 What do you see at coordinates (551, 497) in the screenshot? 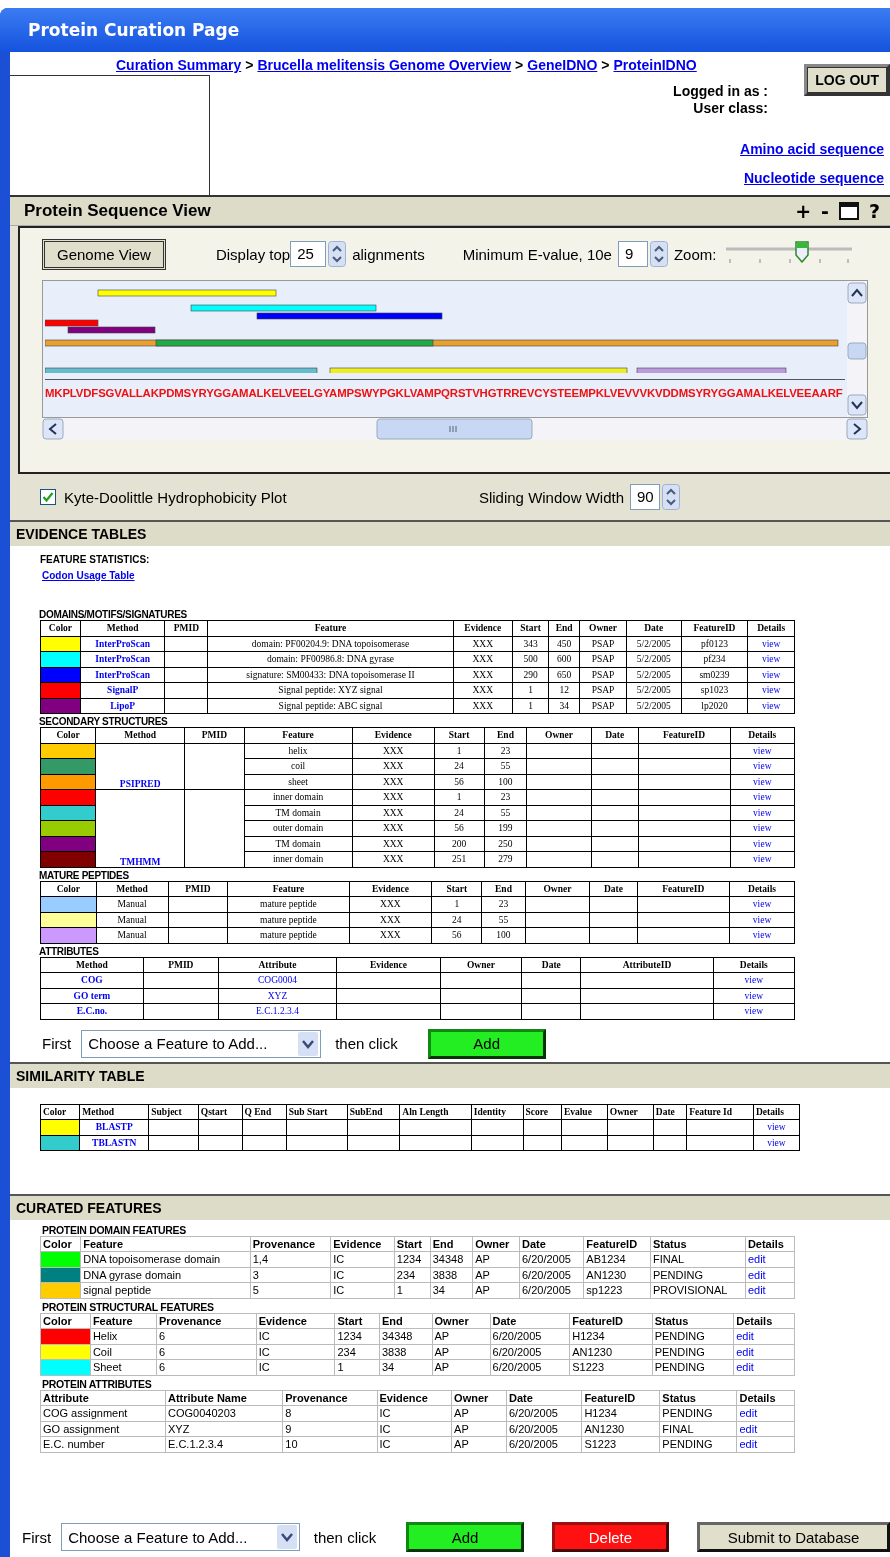
I see `field-label: Sliding Window Width` at bounding box center [551, 497].